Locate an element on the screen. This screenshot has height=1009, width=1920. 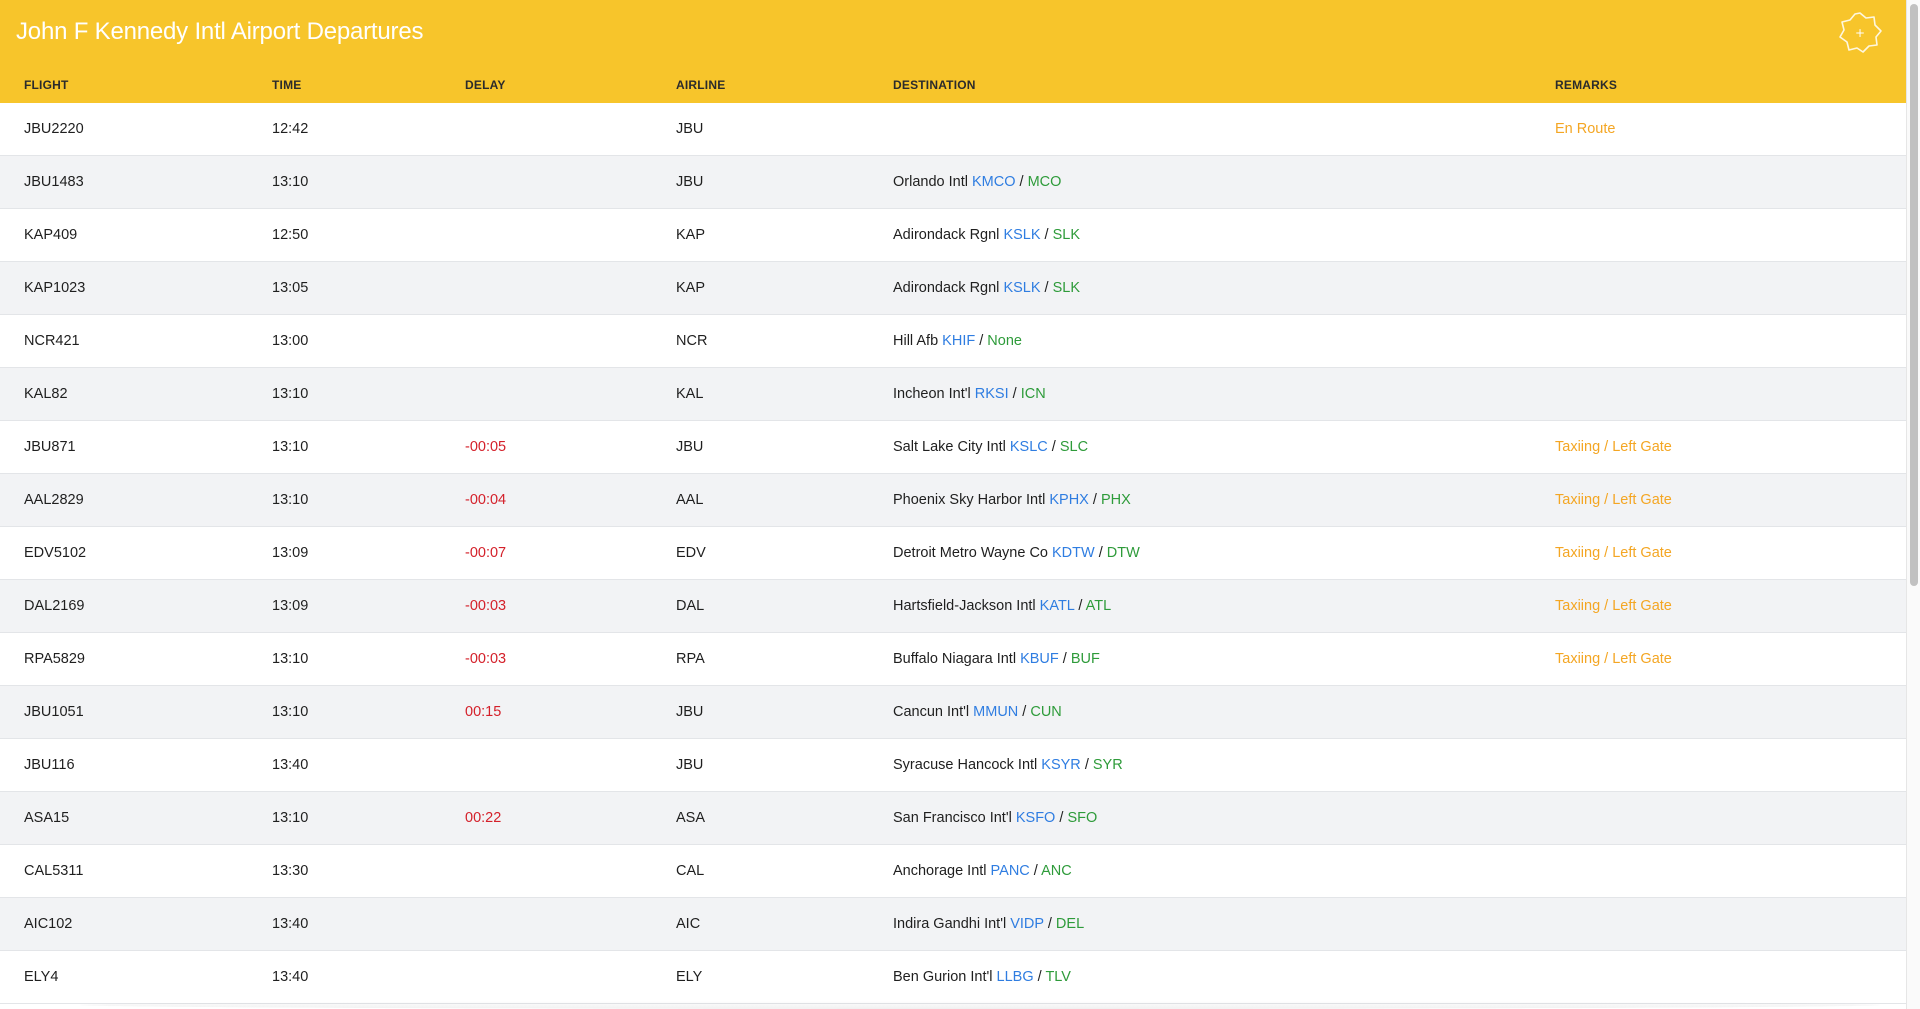
destination-icao-link: PANC is located at coordinates (1010, 871).